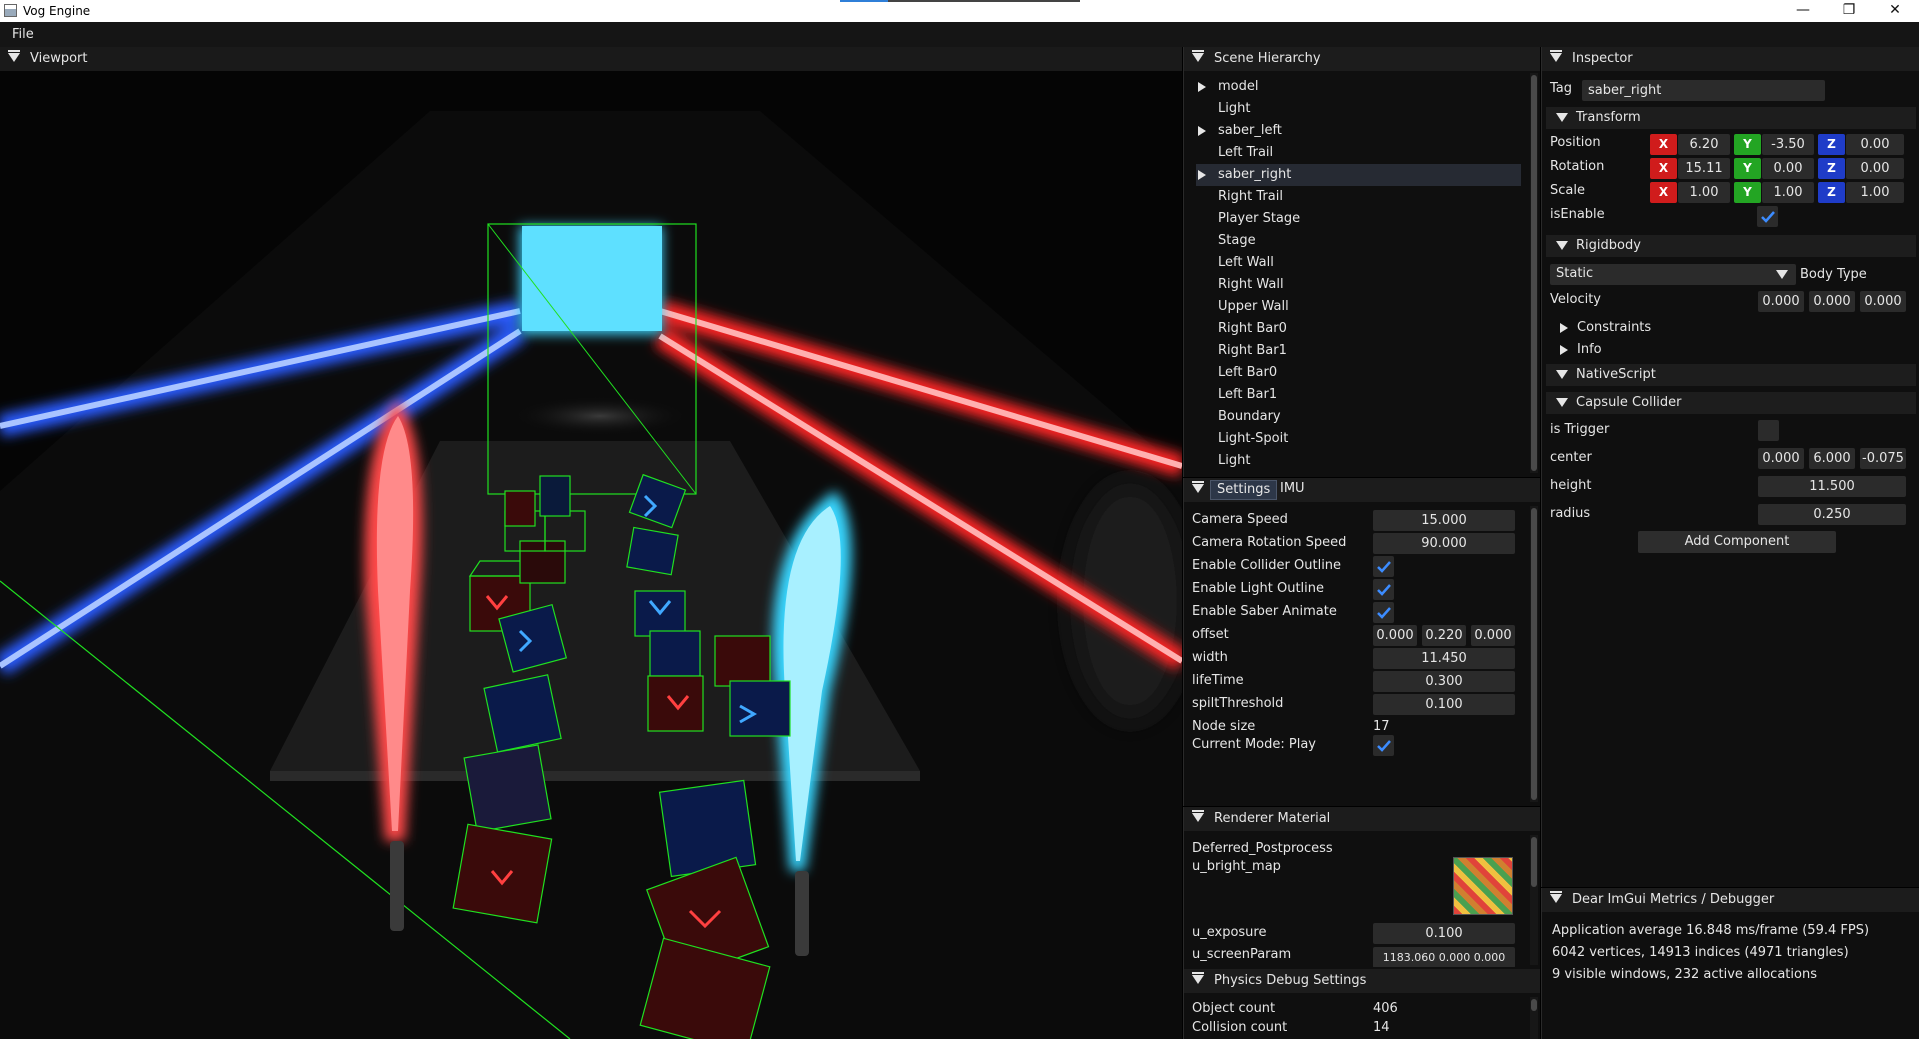 The width and height of the screenshot is (1919, 1039). What do you see at coordinates (1704, 144) in the screenshot?
I see `position-x-input: 6.20` at bounding box center [1704, 144].